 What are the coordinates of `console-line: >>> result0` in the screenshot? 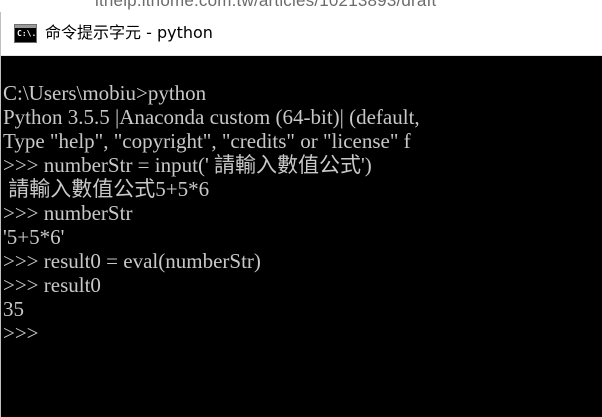 It's located at (52, 285).